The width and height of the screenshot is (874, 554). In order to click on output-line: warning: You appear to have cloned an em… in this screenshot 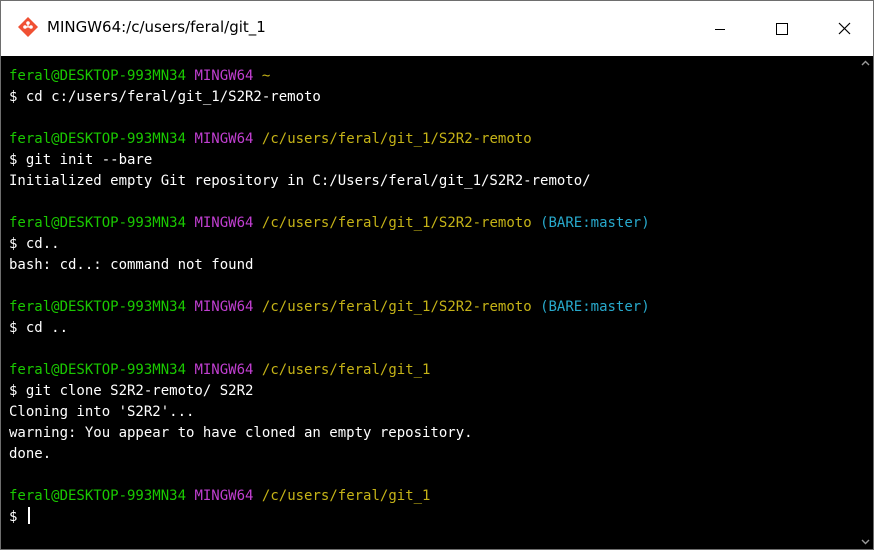, I will do `click(241, 433)`.